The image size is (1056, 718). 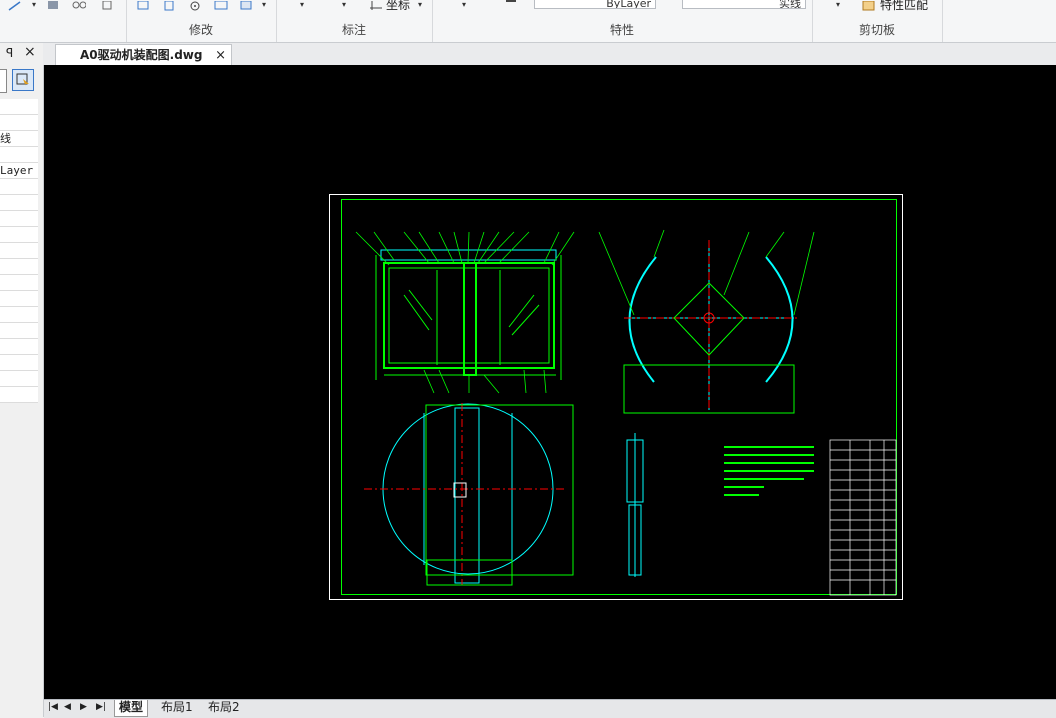 I want to click on title-block-table, so click(x=863, y=517).